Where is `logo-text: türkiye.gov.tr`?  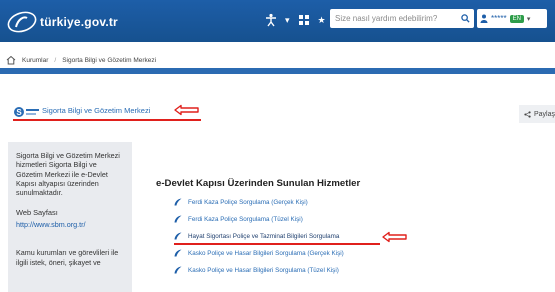
logo-text: türkiye.gov.tr is located at coordinates (79, 22).